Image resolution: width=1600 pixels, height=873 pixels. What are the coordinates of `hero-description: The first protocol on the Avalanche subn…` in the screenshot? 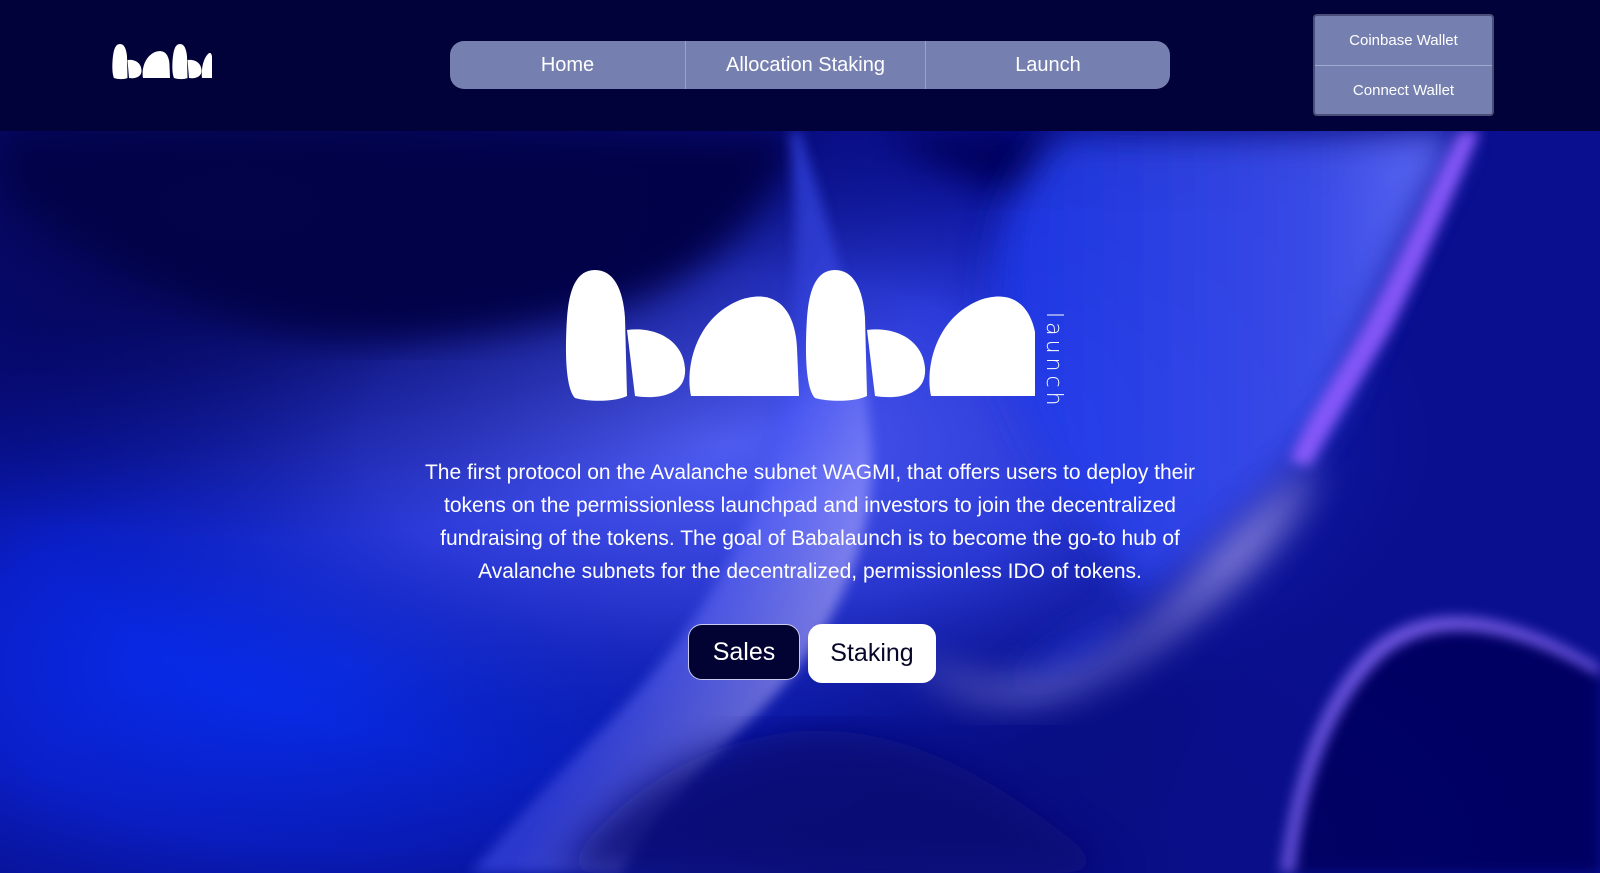 It's located at (810, 522).